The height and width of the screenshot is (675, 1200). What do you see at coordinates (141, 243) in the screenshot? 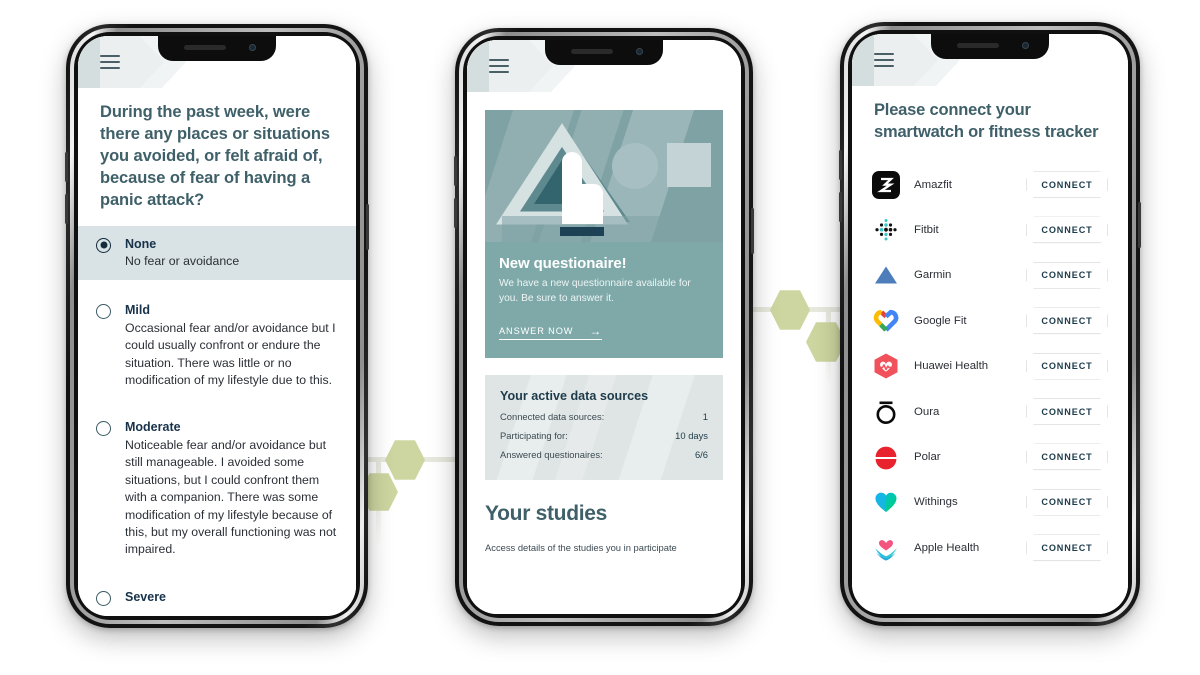
I see `option-label: None` at bounding box center [141, 243].